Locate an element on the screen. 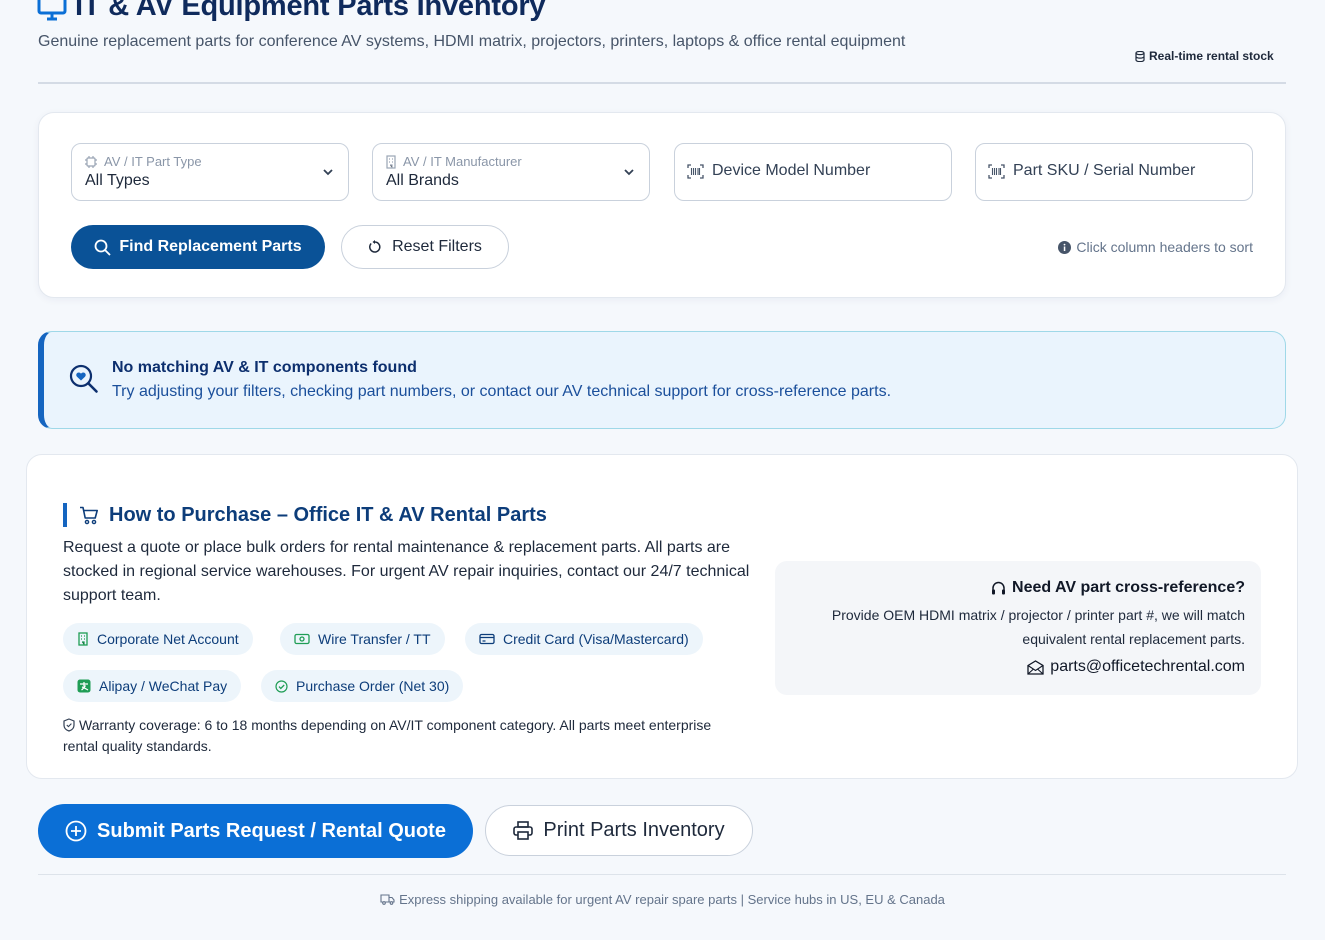  payment-chip-card: Credit Card (Visa/Mastercard) is located at coordinates (584, 639).